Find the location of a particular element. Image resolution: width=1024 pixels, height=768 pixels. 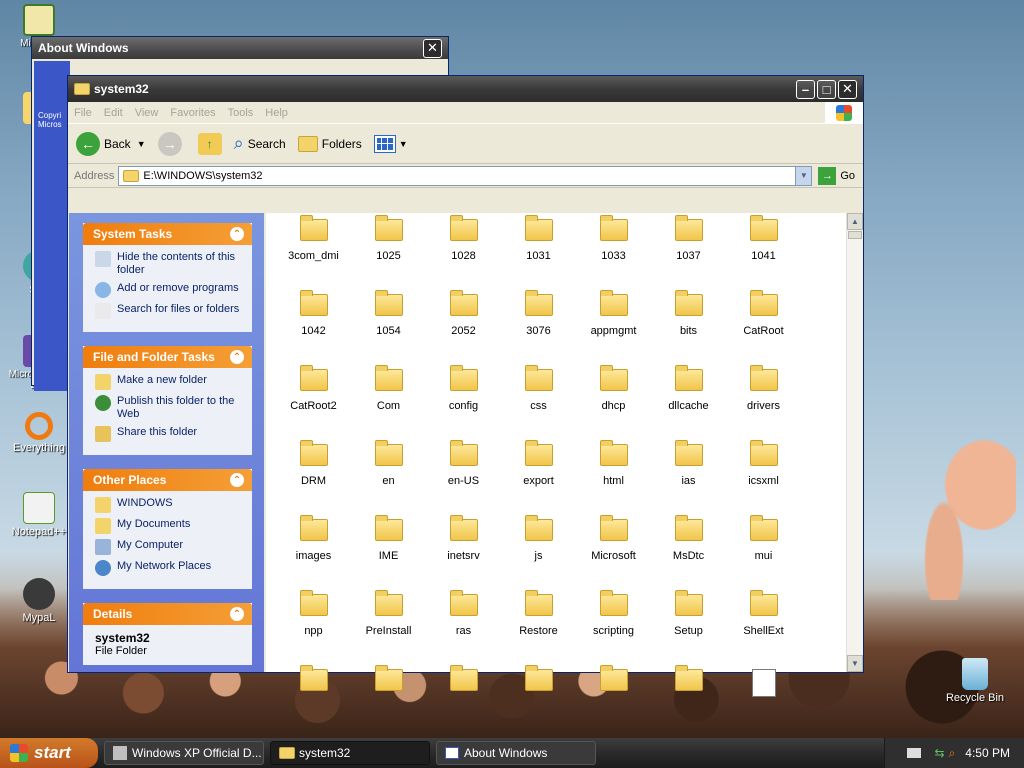

taskbar-button: About Windows is located at coordinates (516, 753).